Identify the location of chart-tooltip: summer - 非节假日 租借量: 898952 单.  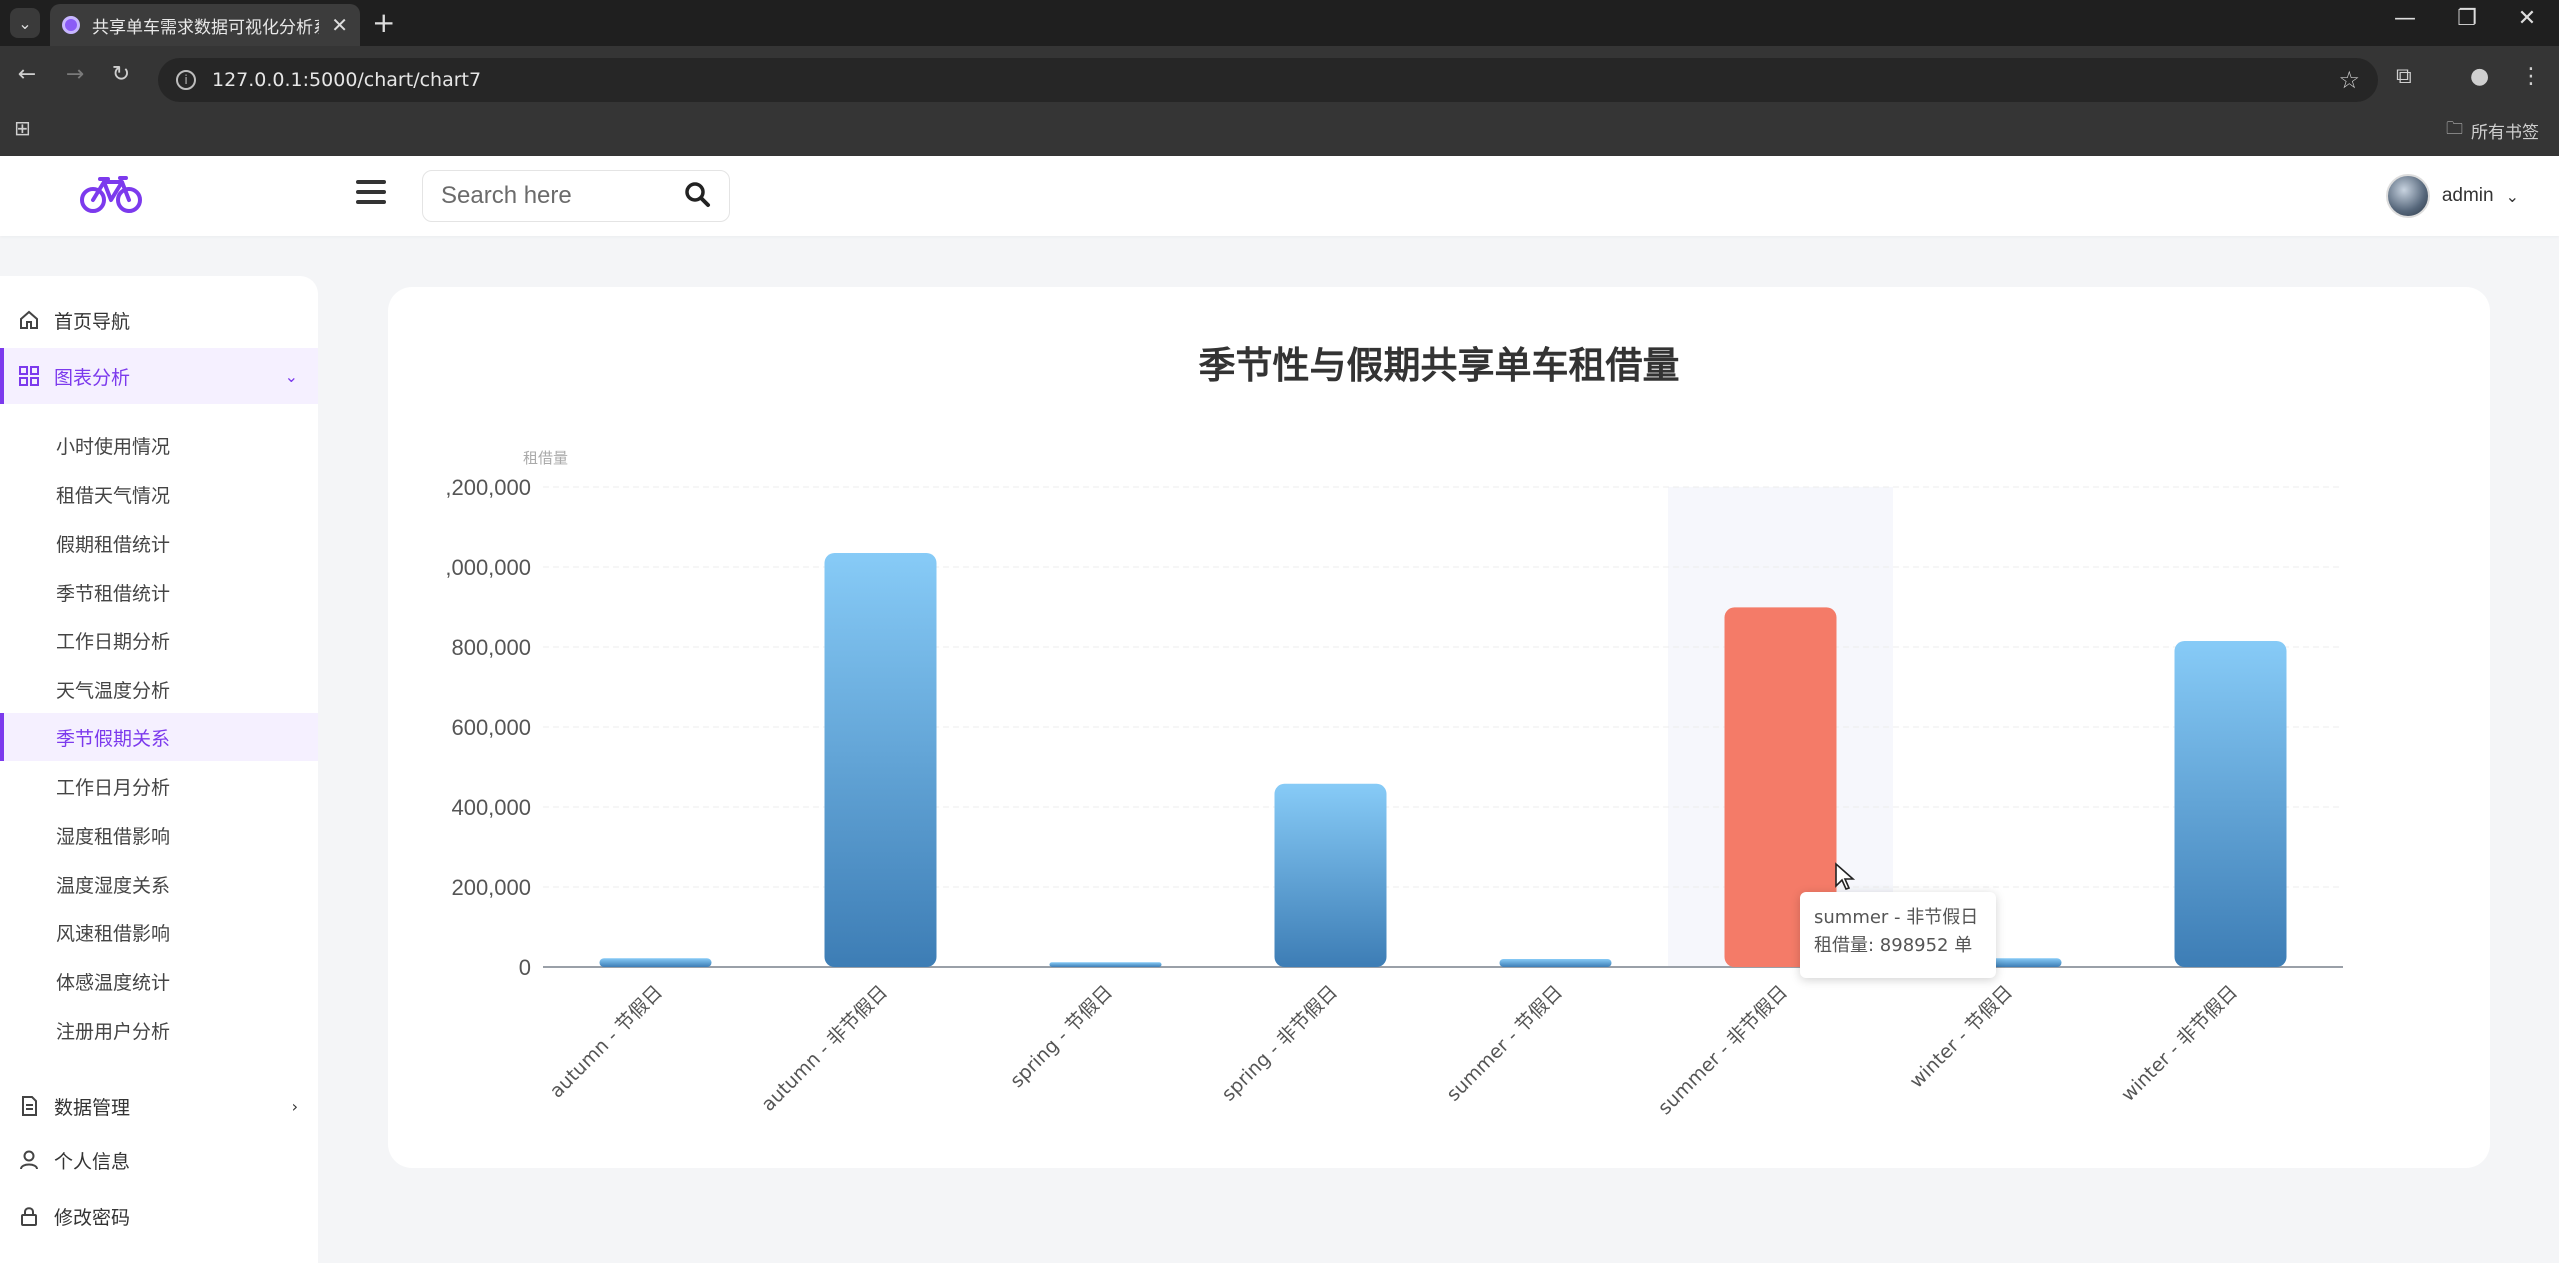
(1898, 935).